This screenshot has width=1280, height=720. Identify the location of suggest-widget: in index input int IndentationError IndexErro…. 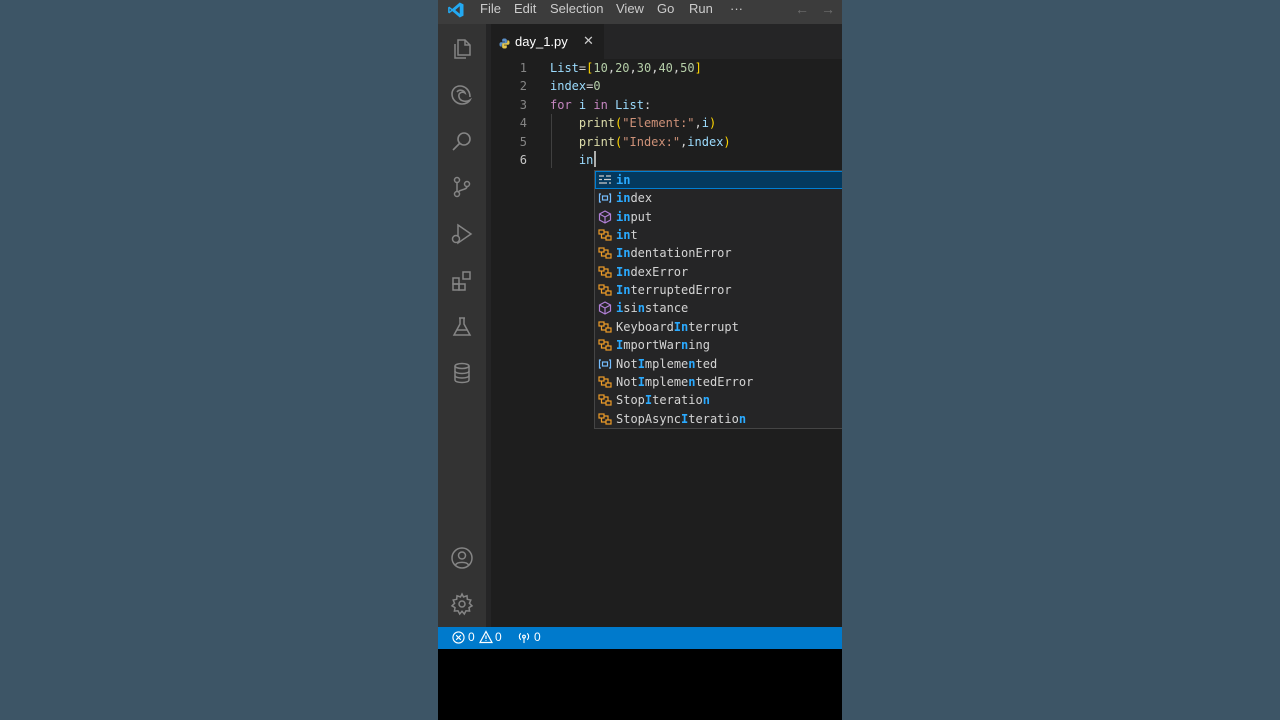
(718, 299).